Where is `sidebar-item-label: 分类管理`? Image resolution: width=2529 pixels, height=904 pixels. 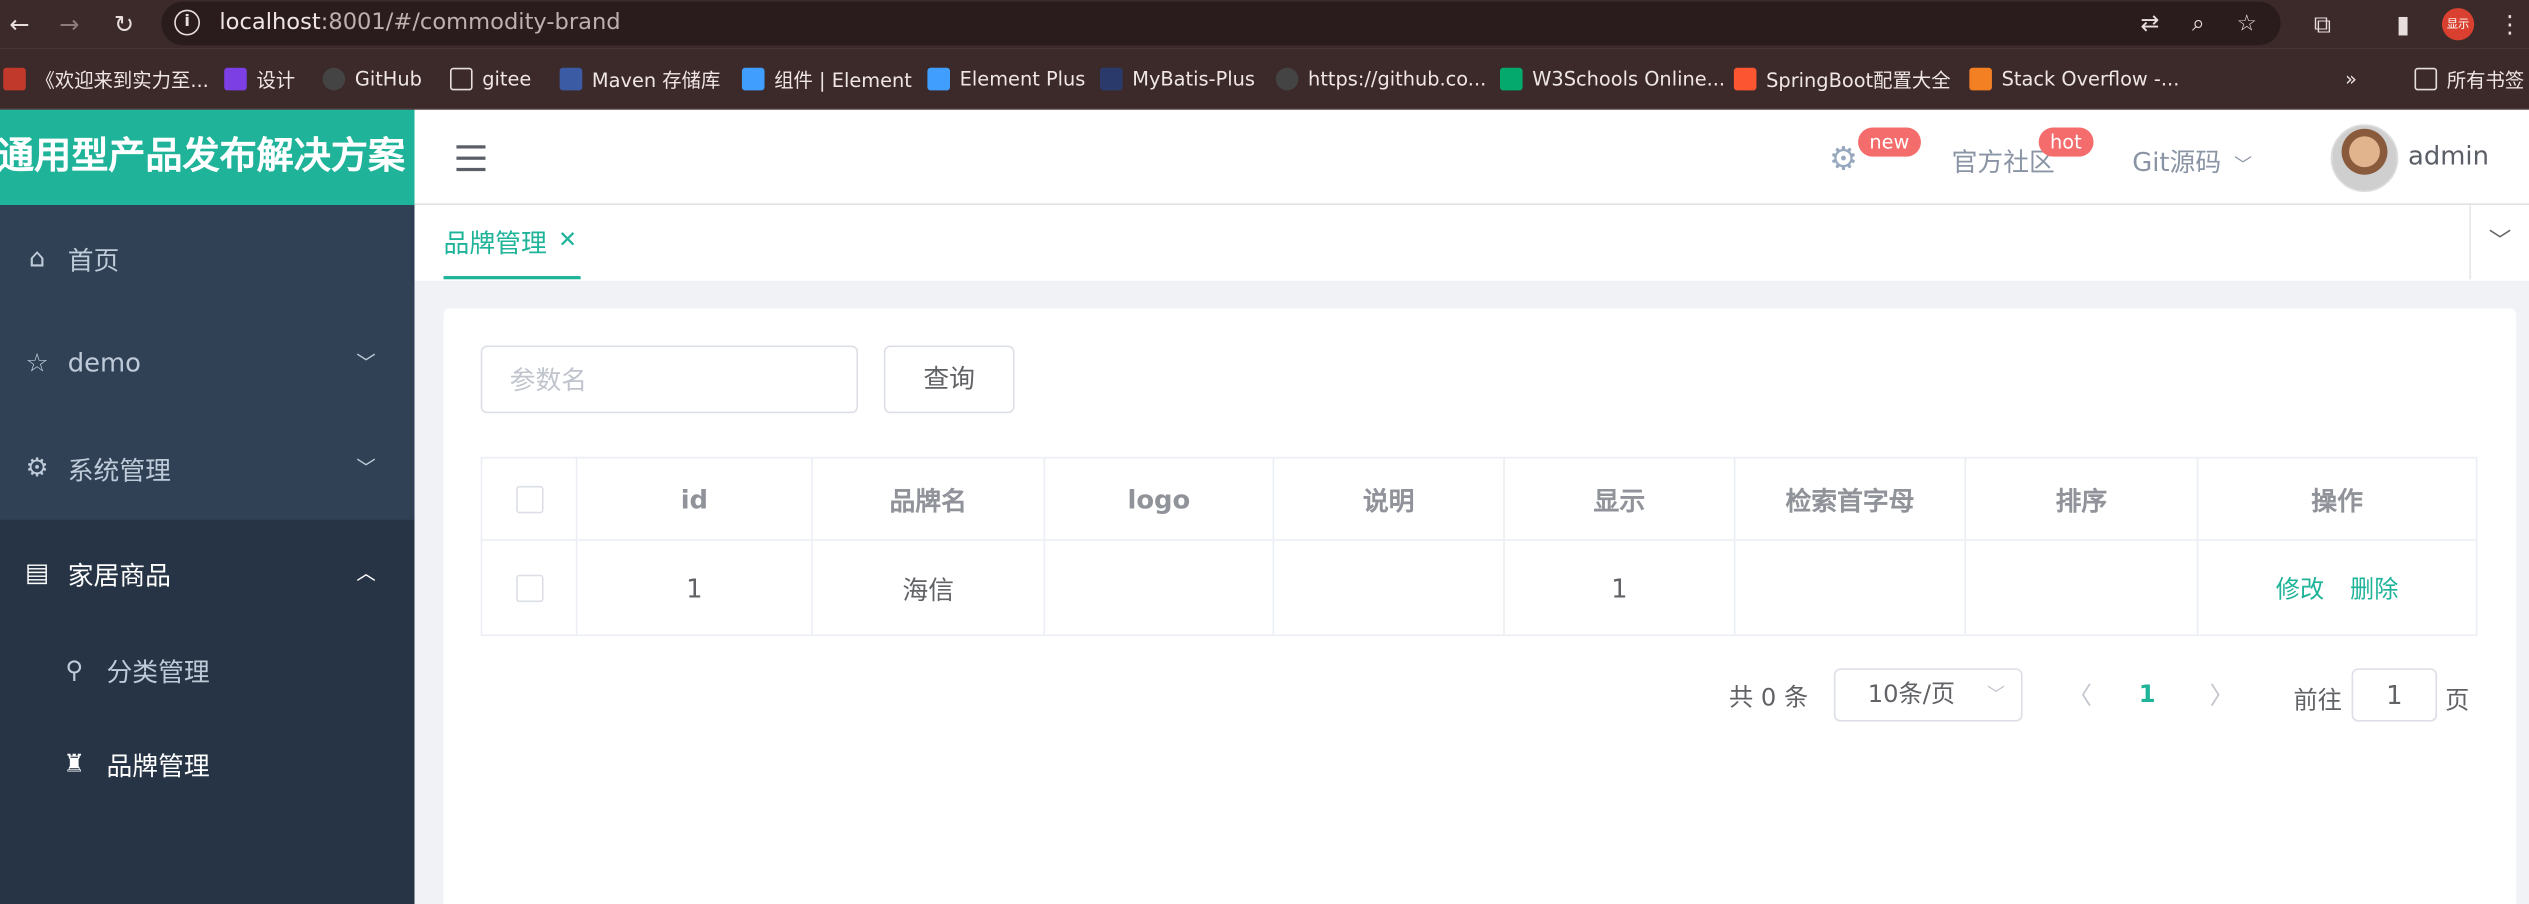 sidebar-item-label: 分类管理 is located at coordinates (158, 672).